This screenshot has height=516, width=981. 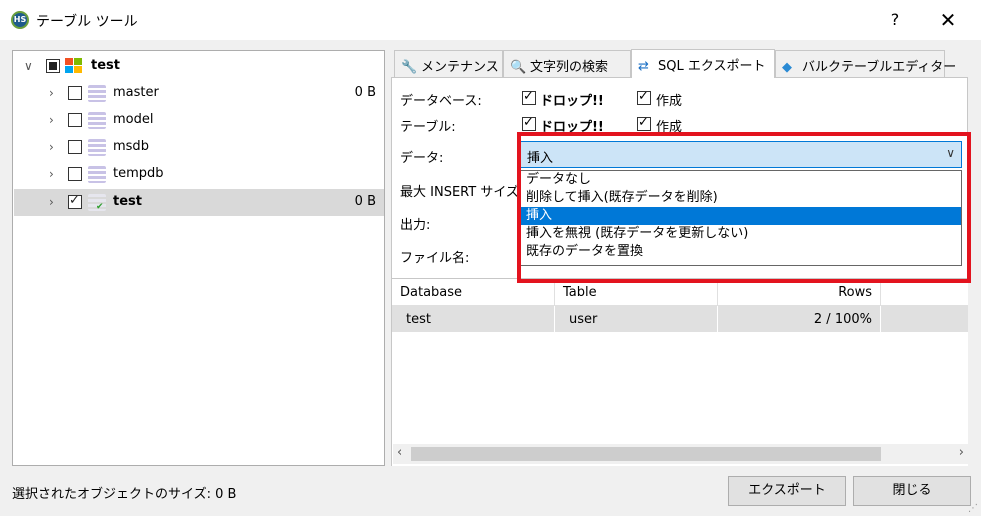 I want to click on tab-bulk-editor: ◆ バルクテーブルエディター, so click(x=865, y=63).